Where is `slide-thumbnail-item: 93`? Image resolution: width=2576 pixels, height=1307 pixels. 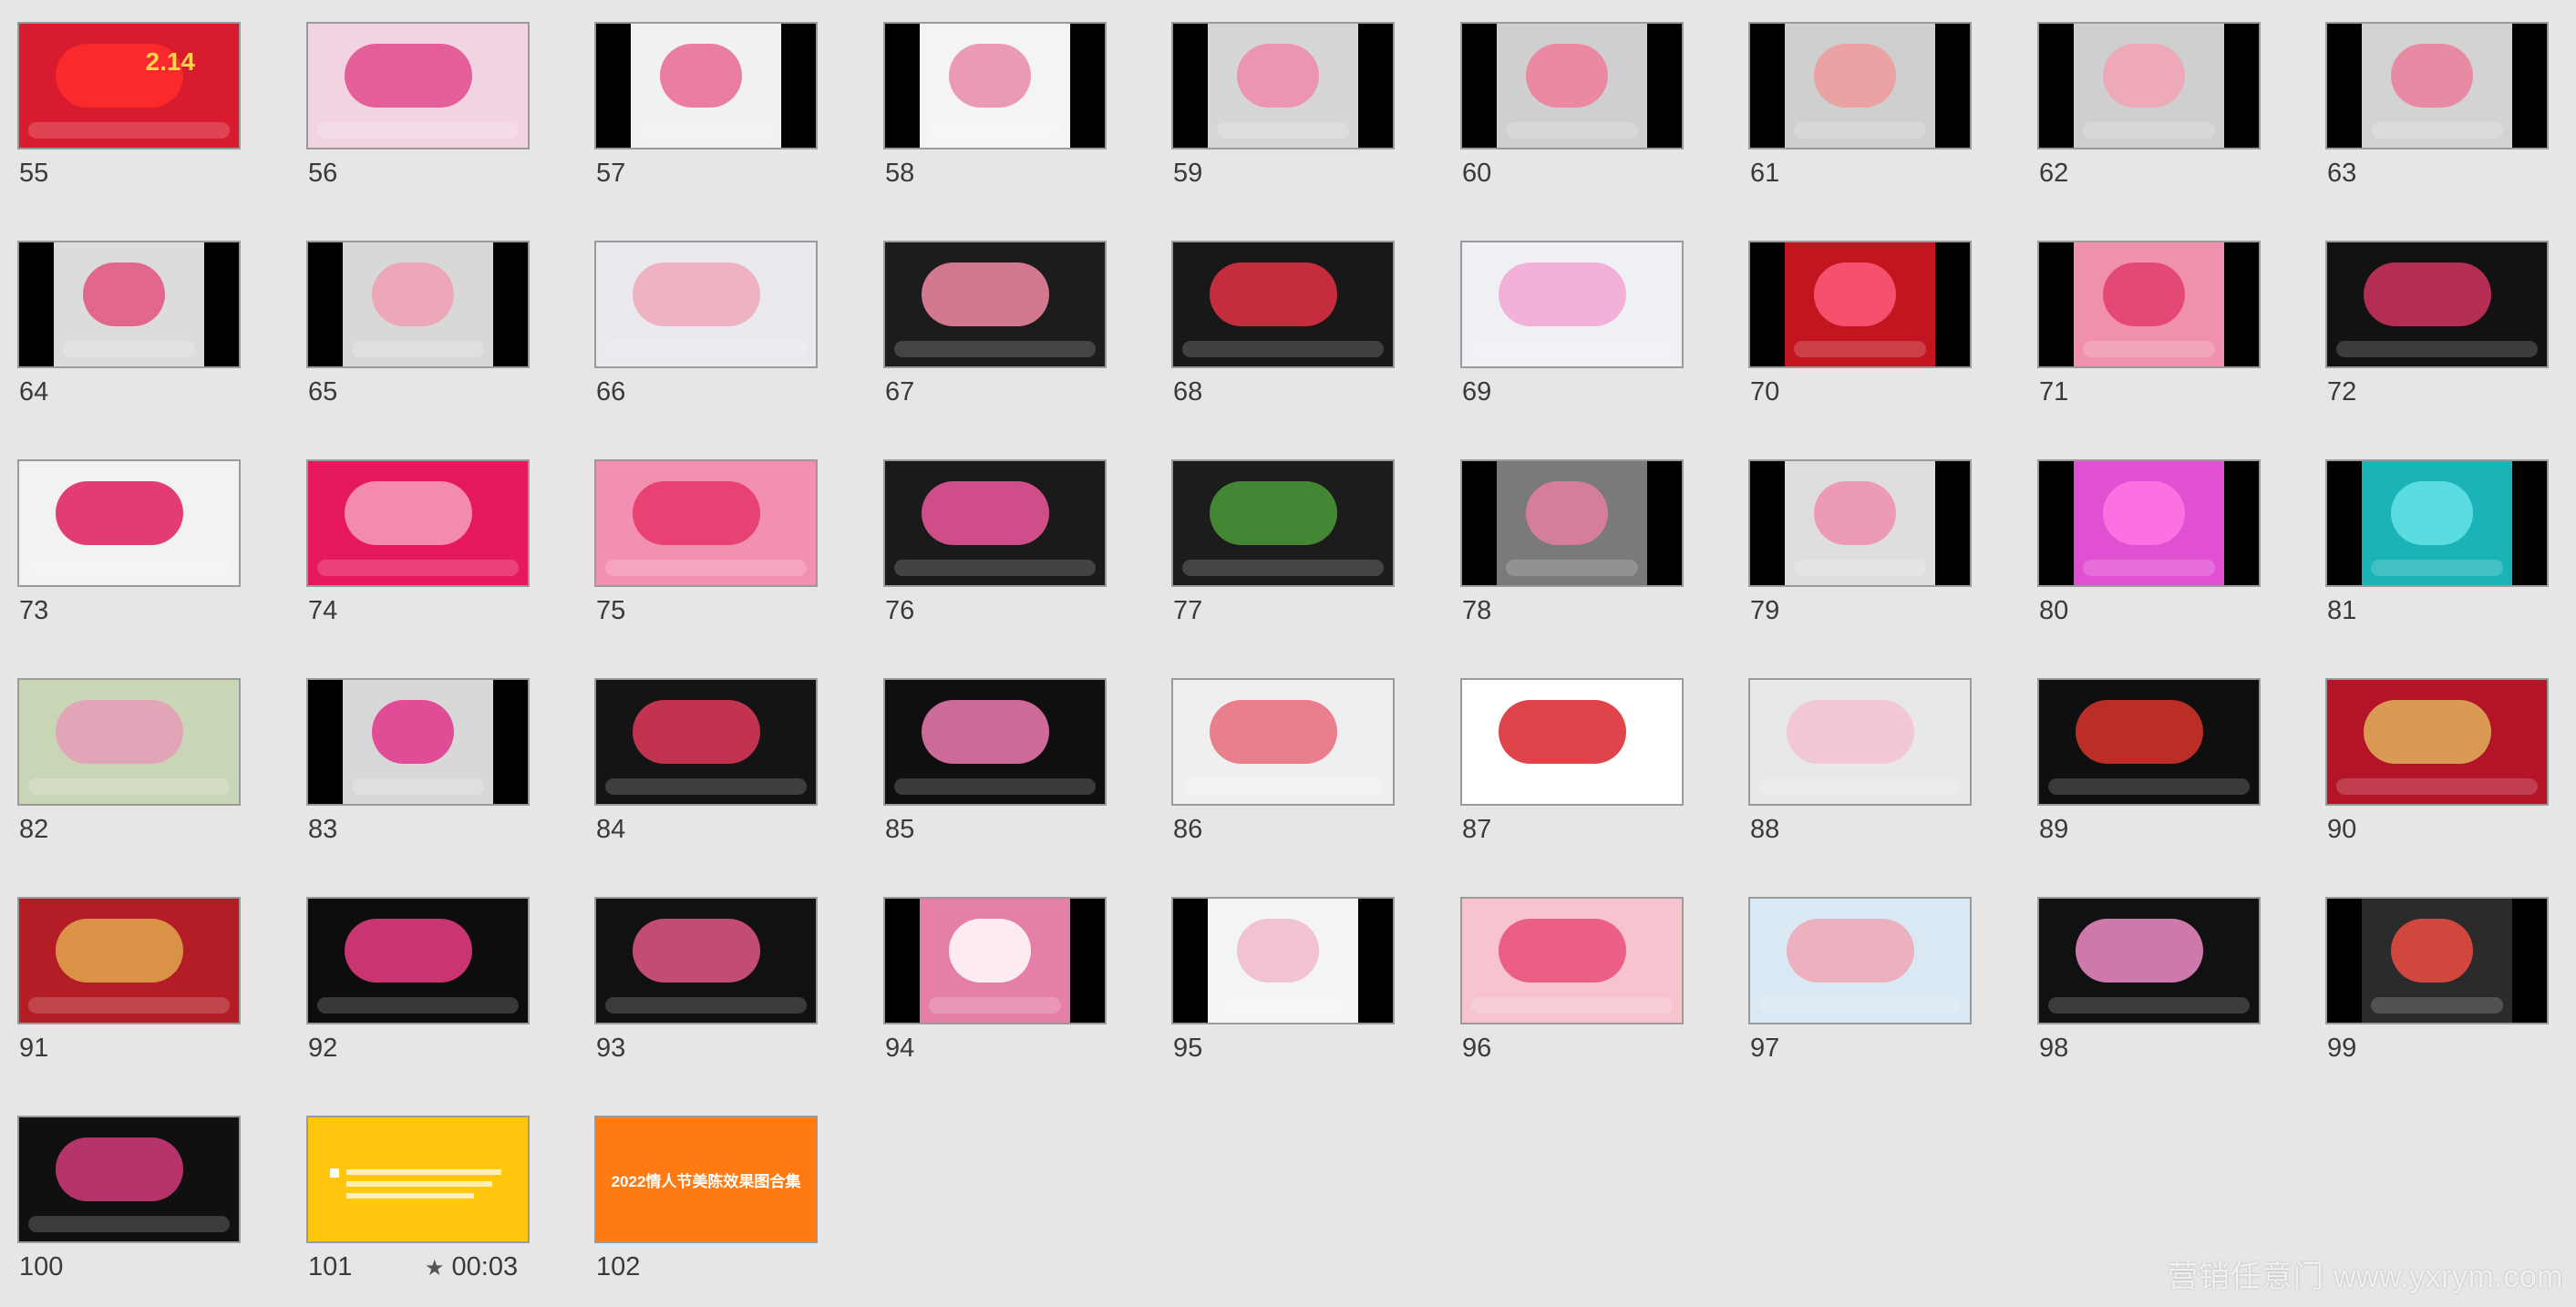 slide-thumbnail-item: 93 is located at coordinates (706, 985).